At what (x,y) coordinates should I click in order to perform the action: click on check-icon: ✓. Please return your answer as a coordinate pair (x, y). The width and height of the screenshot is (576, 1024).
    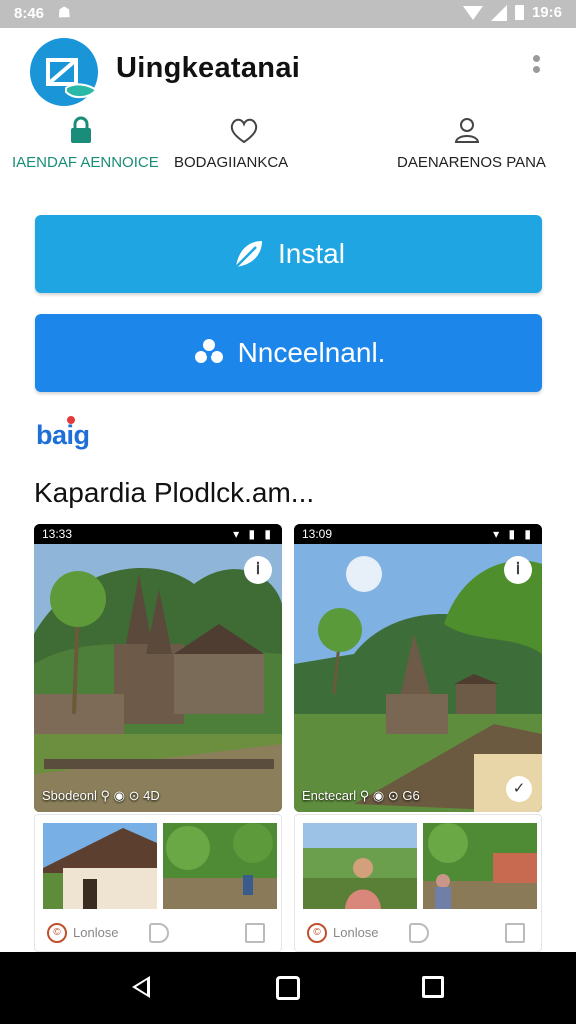
    Looking at the image, I should click on (519, 789).